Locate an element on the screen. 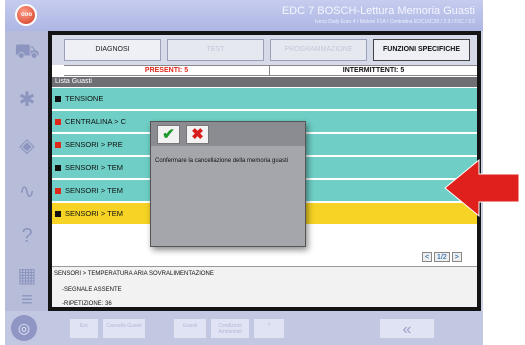  truck-icon: ⛟ is located at coordinates (27, 52).